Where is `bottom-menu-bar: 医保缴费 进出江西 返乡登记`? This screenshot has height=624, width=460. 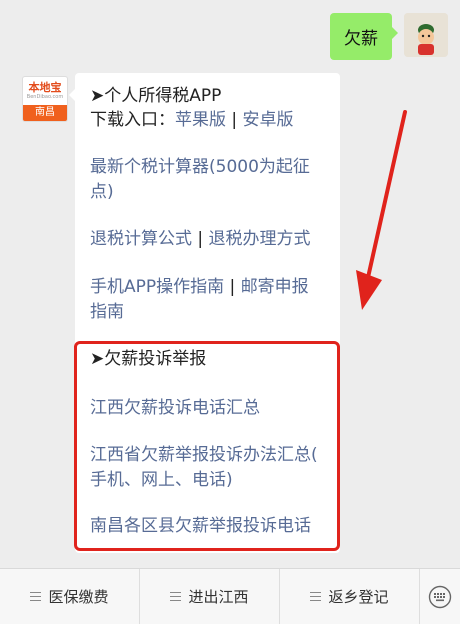
bottom-menu-bar: 医保缴费 进出江西 返乡登记 is located at coordinates (230, 596).